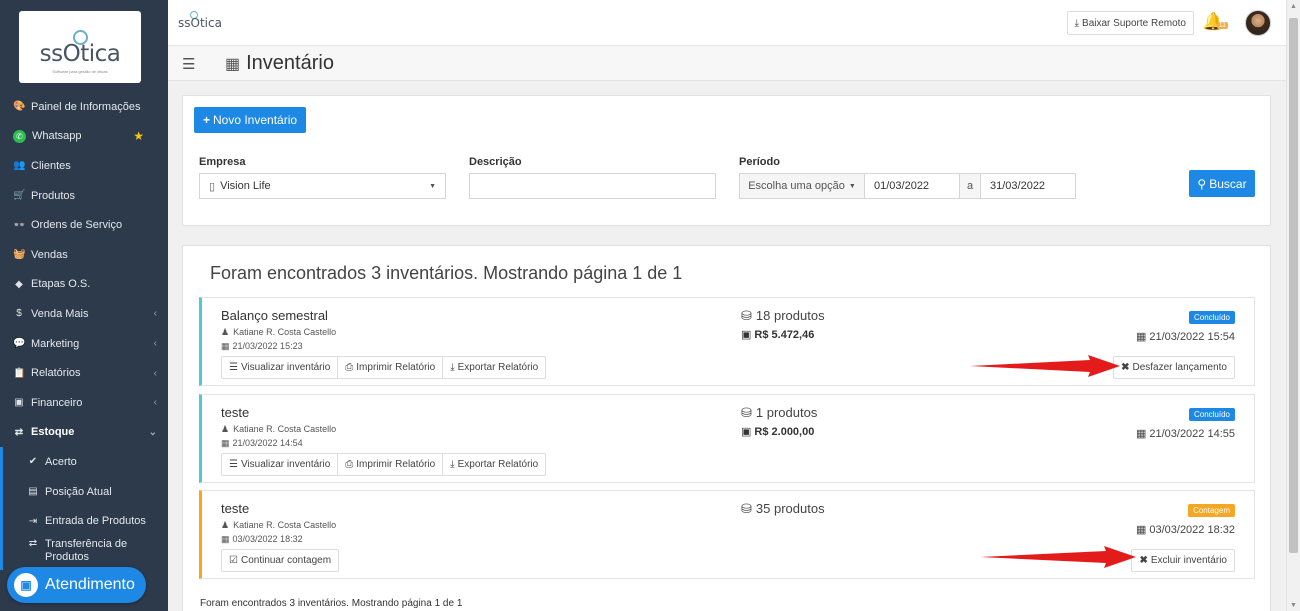 This screenshot has width=1300, height=611. I want to click on exchange-icon: ⇄, so click(19, 432).